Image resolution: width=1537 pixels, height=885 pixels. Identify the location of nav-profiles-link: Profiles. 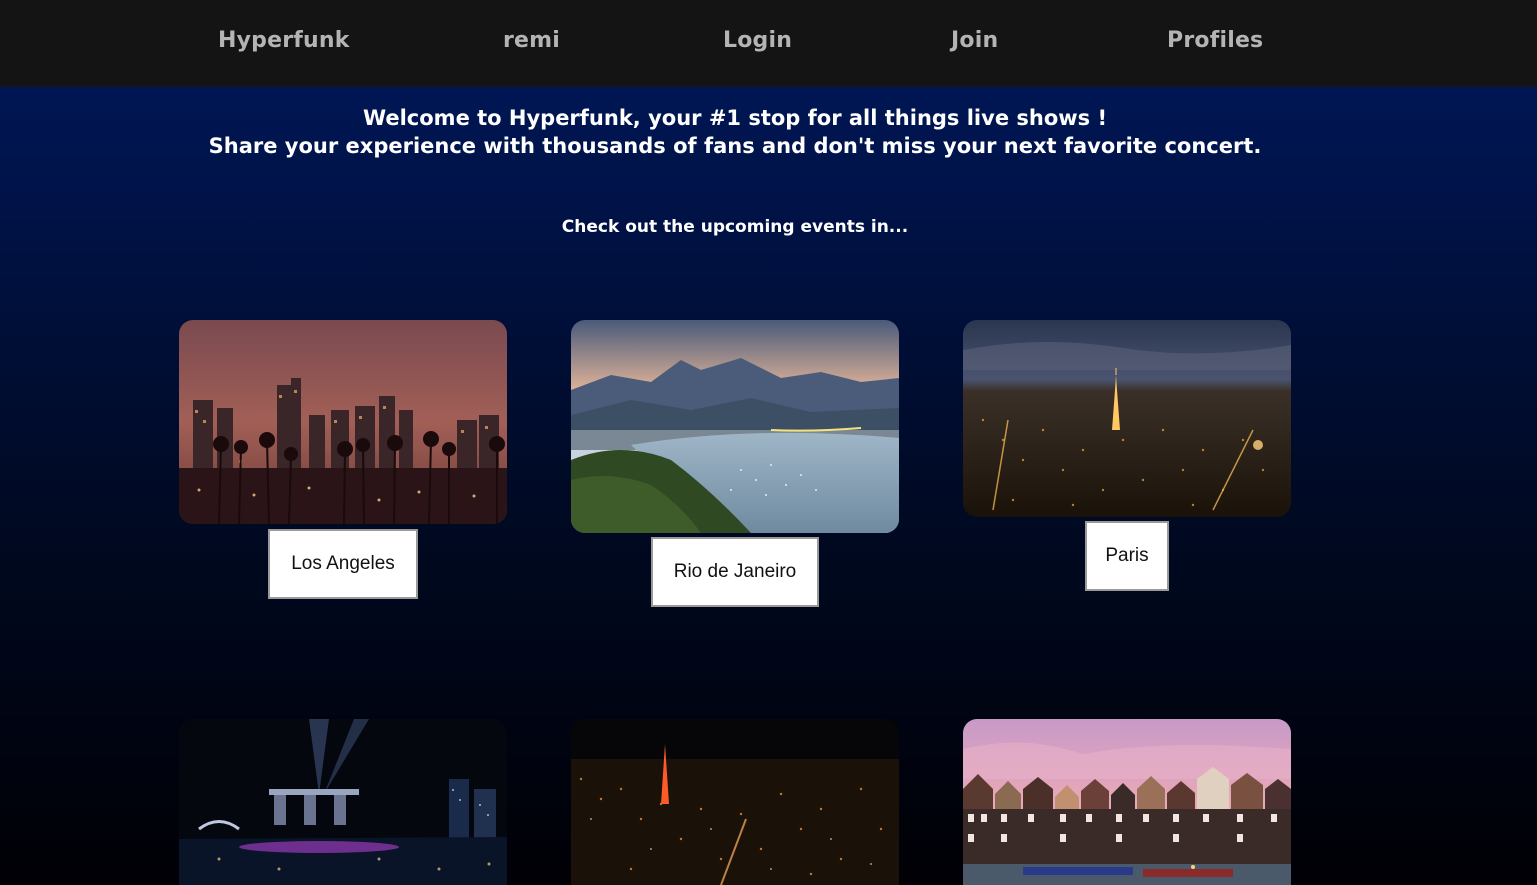
(1215, 44).